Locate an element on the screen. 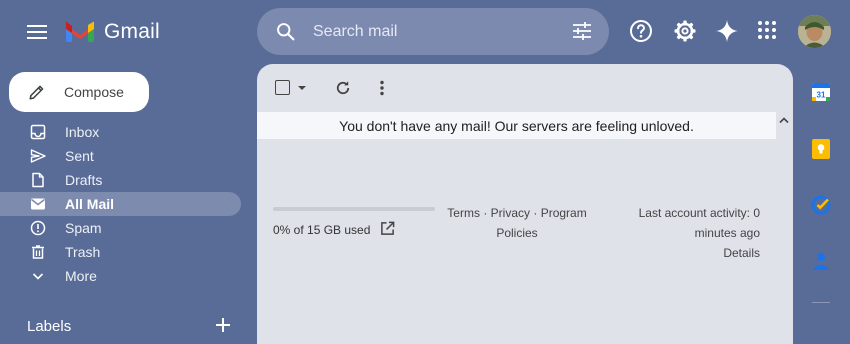 This screenshot has width=850, height=344. nav-item-label: Drafts is located at coordinates (84, 180).